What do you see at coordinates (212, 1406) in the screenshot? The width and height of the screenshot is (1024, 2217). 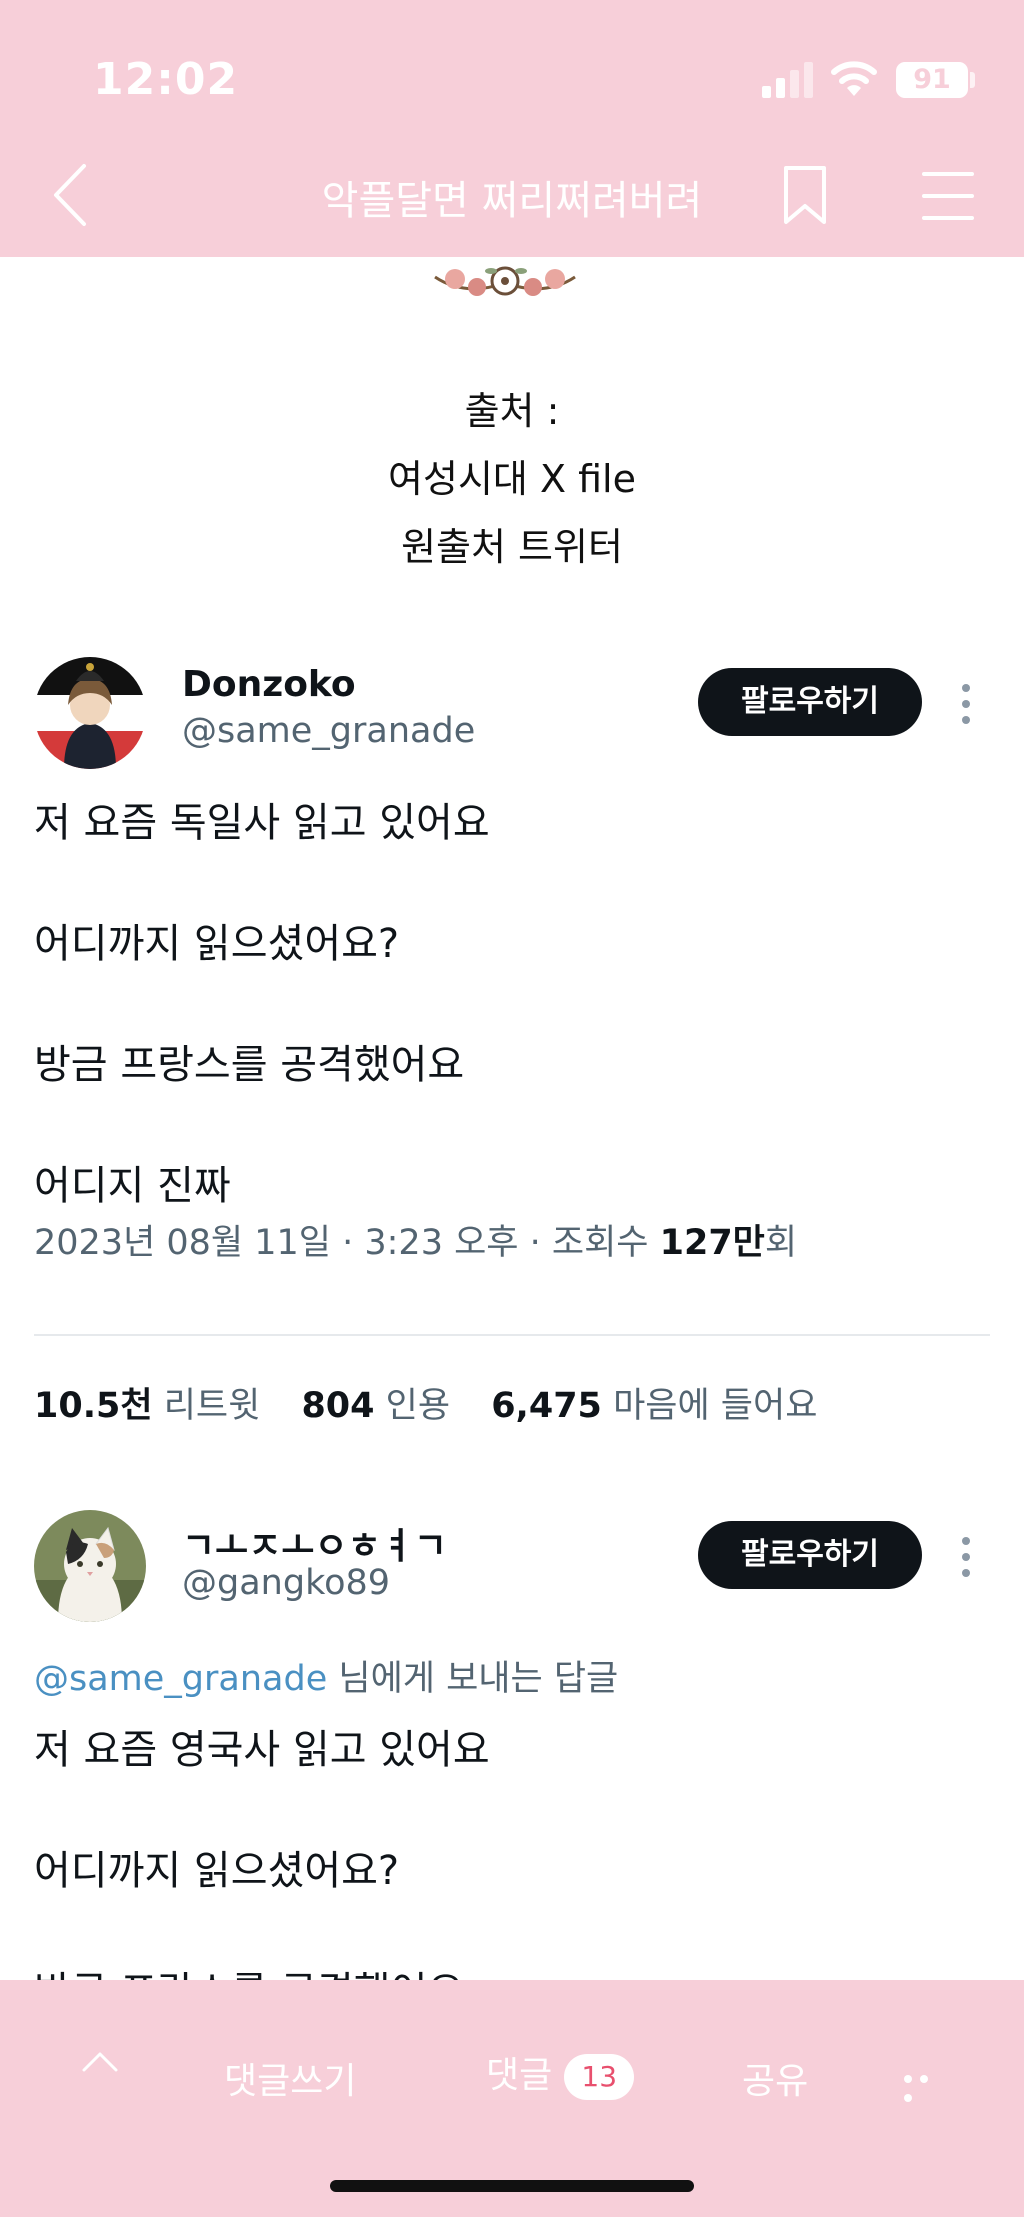 I see `retweet-label: 리트윗` at bounding box center [212, 1406].